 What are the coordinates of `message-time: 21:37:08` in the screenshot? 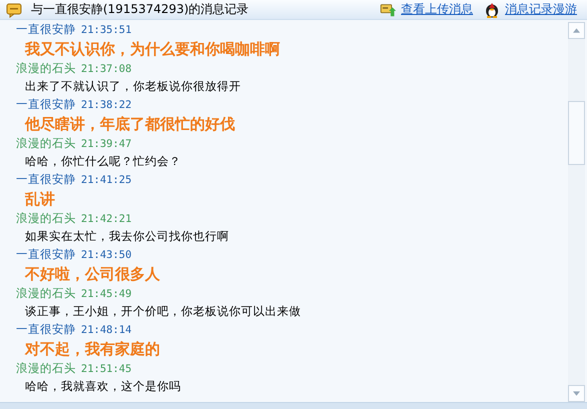 It's located at (106, 69).